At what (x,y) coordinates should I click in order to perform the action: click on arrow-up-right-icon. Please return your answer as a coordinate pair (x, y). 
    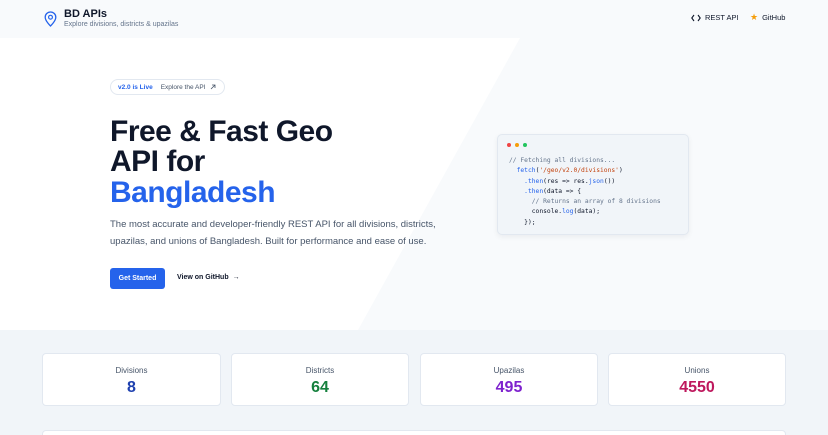
    Looking at the image, I should click on (212, 87).